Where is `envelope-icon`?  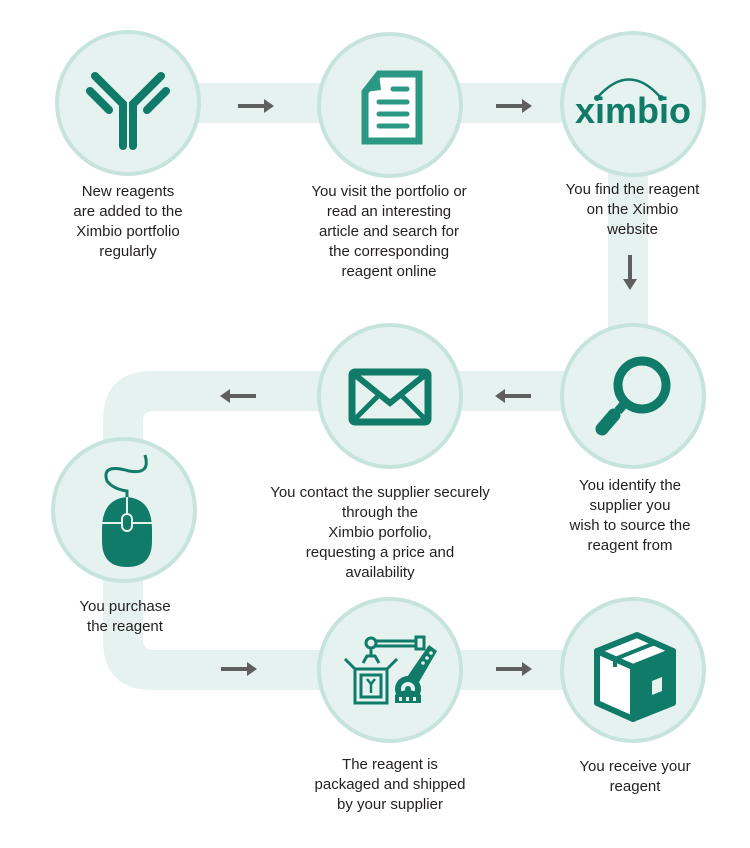
envelope-icon is located at coordinates (390, 397).